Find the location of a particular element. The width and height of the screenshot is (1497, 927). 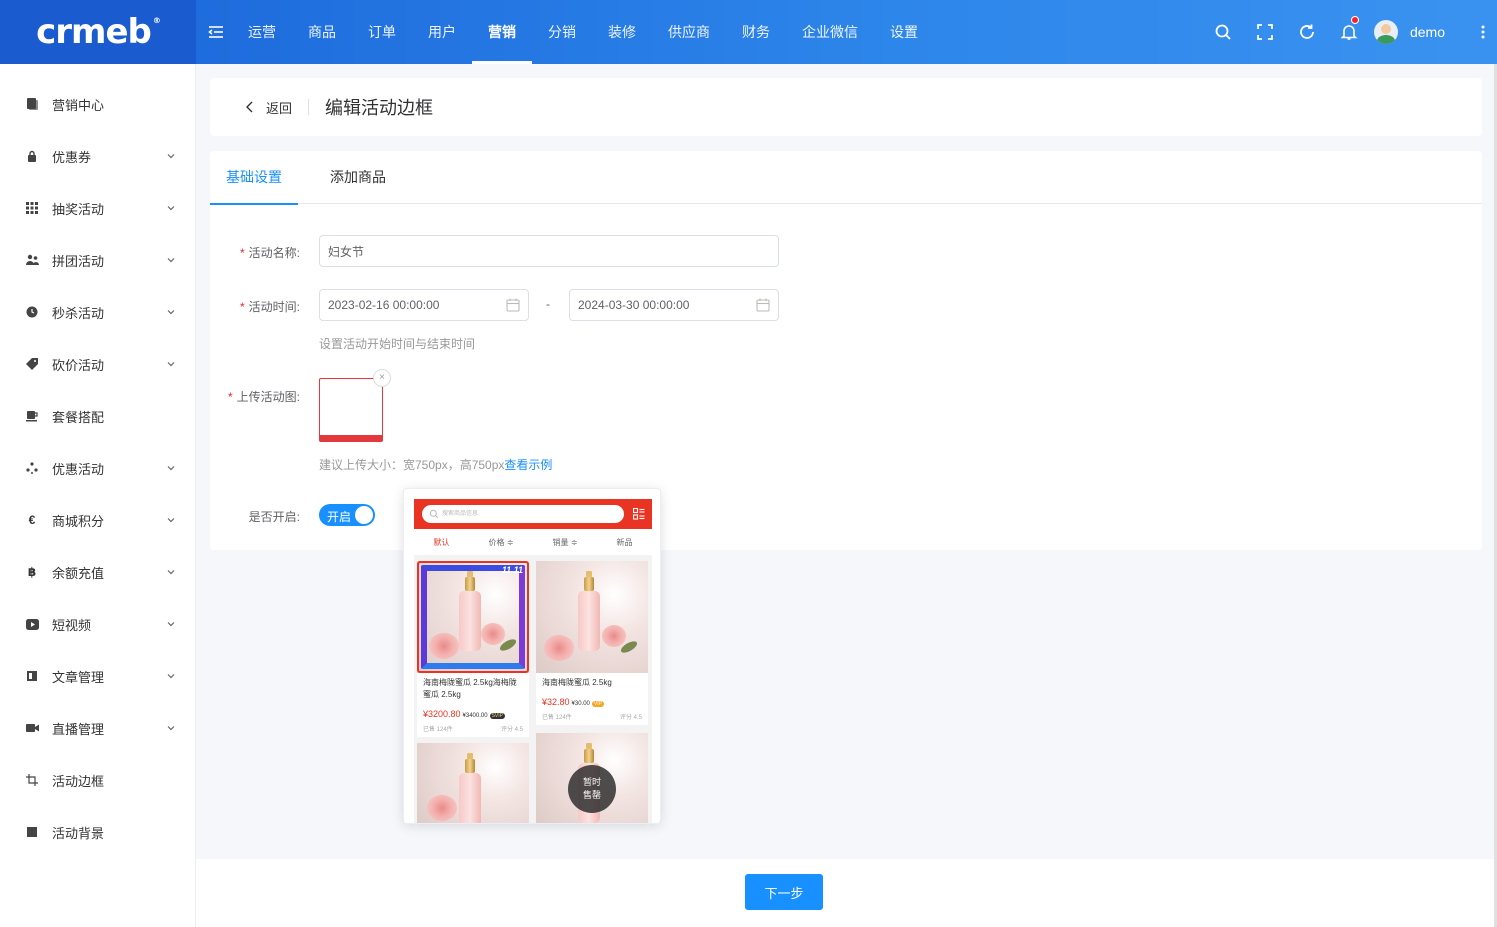

sidebar-item-label: 营销中心 is located at coordinates (78, 105).